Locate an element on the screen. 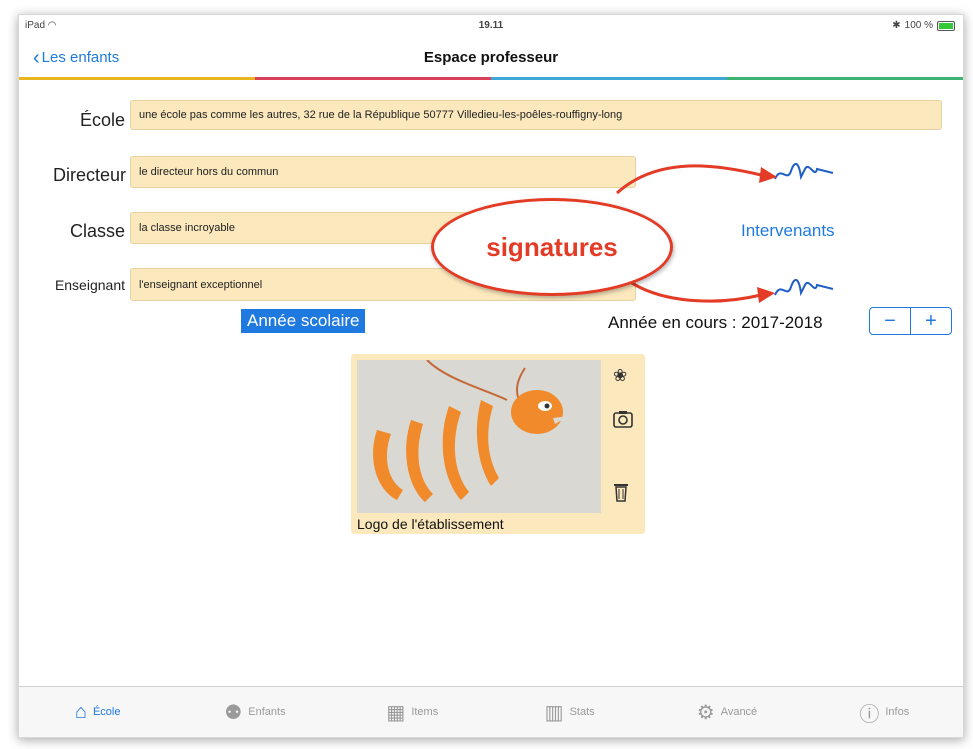 This screenshot has height=749, width=973. signatures-callout-text: signatures is located at coordinates (552, 246).